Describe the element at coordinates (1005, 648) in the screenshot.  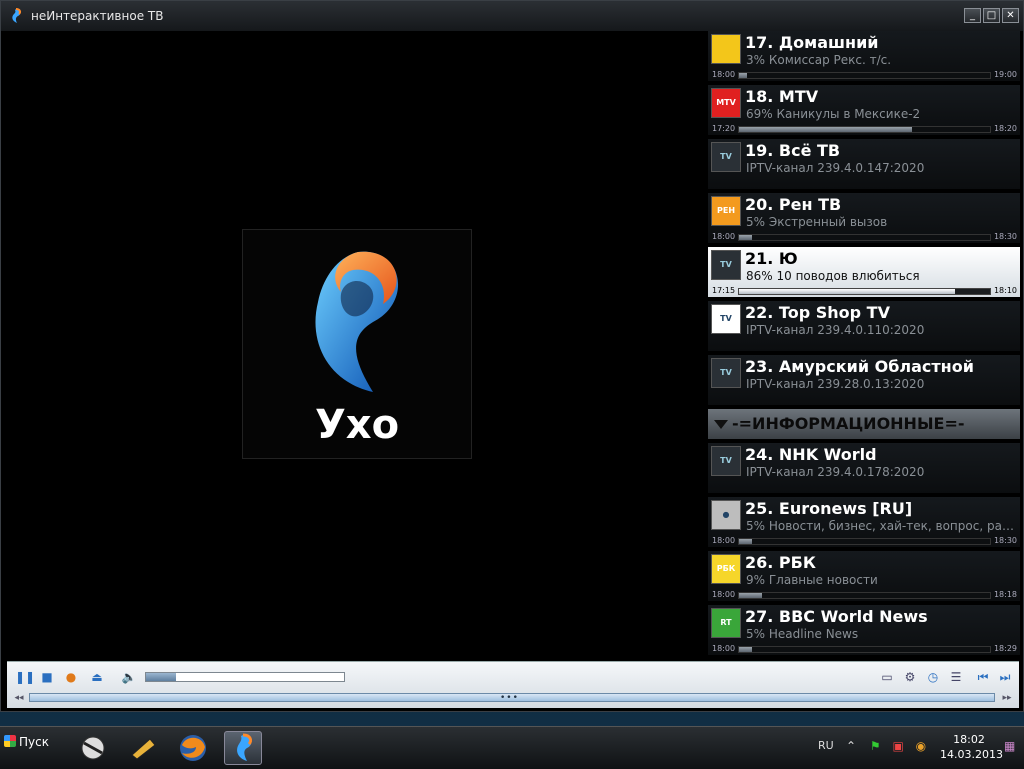
I see `program-end-time: 18:29` at that location.